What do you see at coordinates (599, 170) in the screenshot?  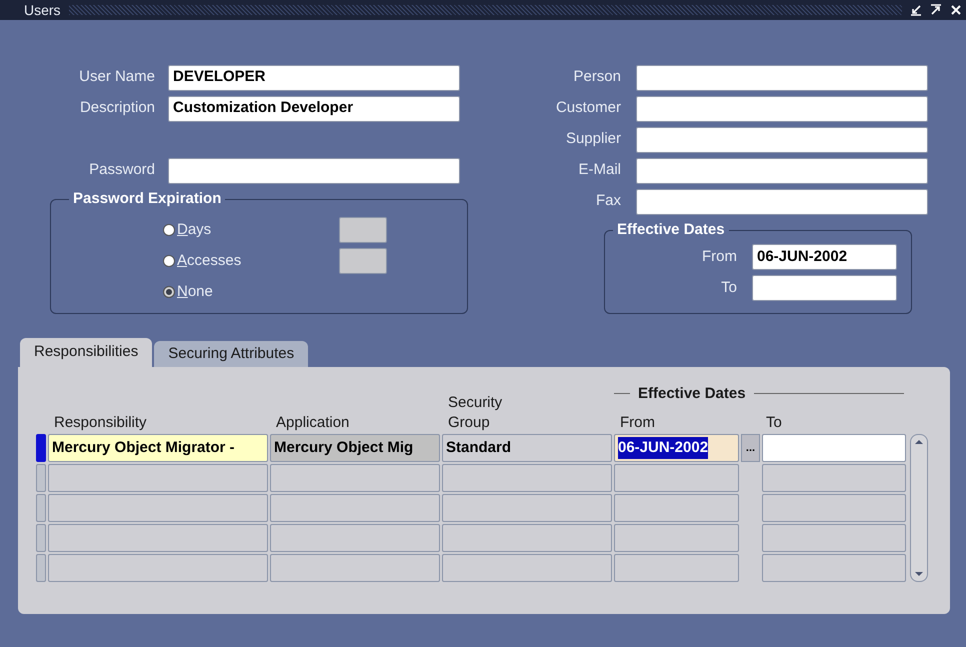 I see `field-label: E-Mail` at bounding box center [599, 170].